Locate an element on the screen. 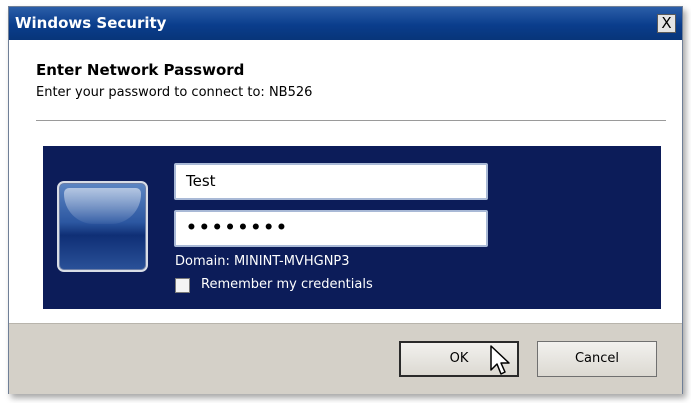 This screenshot has height=403, width=691. user-tile-shine is located at coordinates (102, 206).